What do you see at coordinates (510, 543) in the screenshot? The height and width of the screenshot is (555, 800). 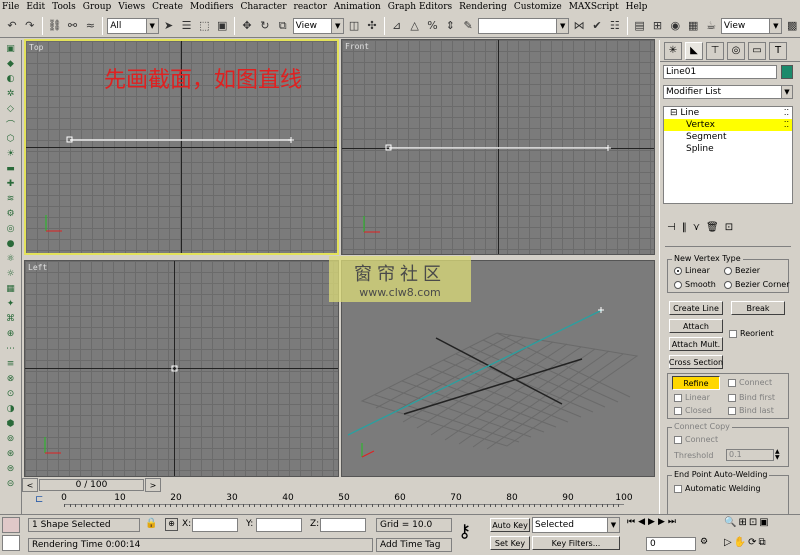 I see `set-key-button: Set Key` at bounding box center [510, 543].